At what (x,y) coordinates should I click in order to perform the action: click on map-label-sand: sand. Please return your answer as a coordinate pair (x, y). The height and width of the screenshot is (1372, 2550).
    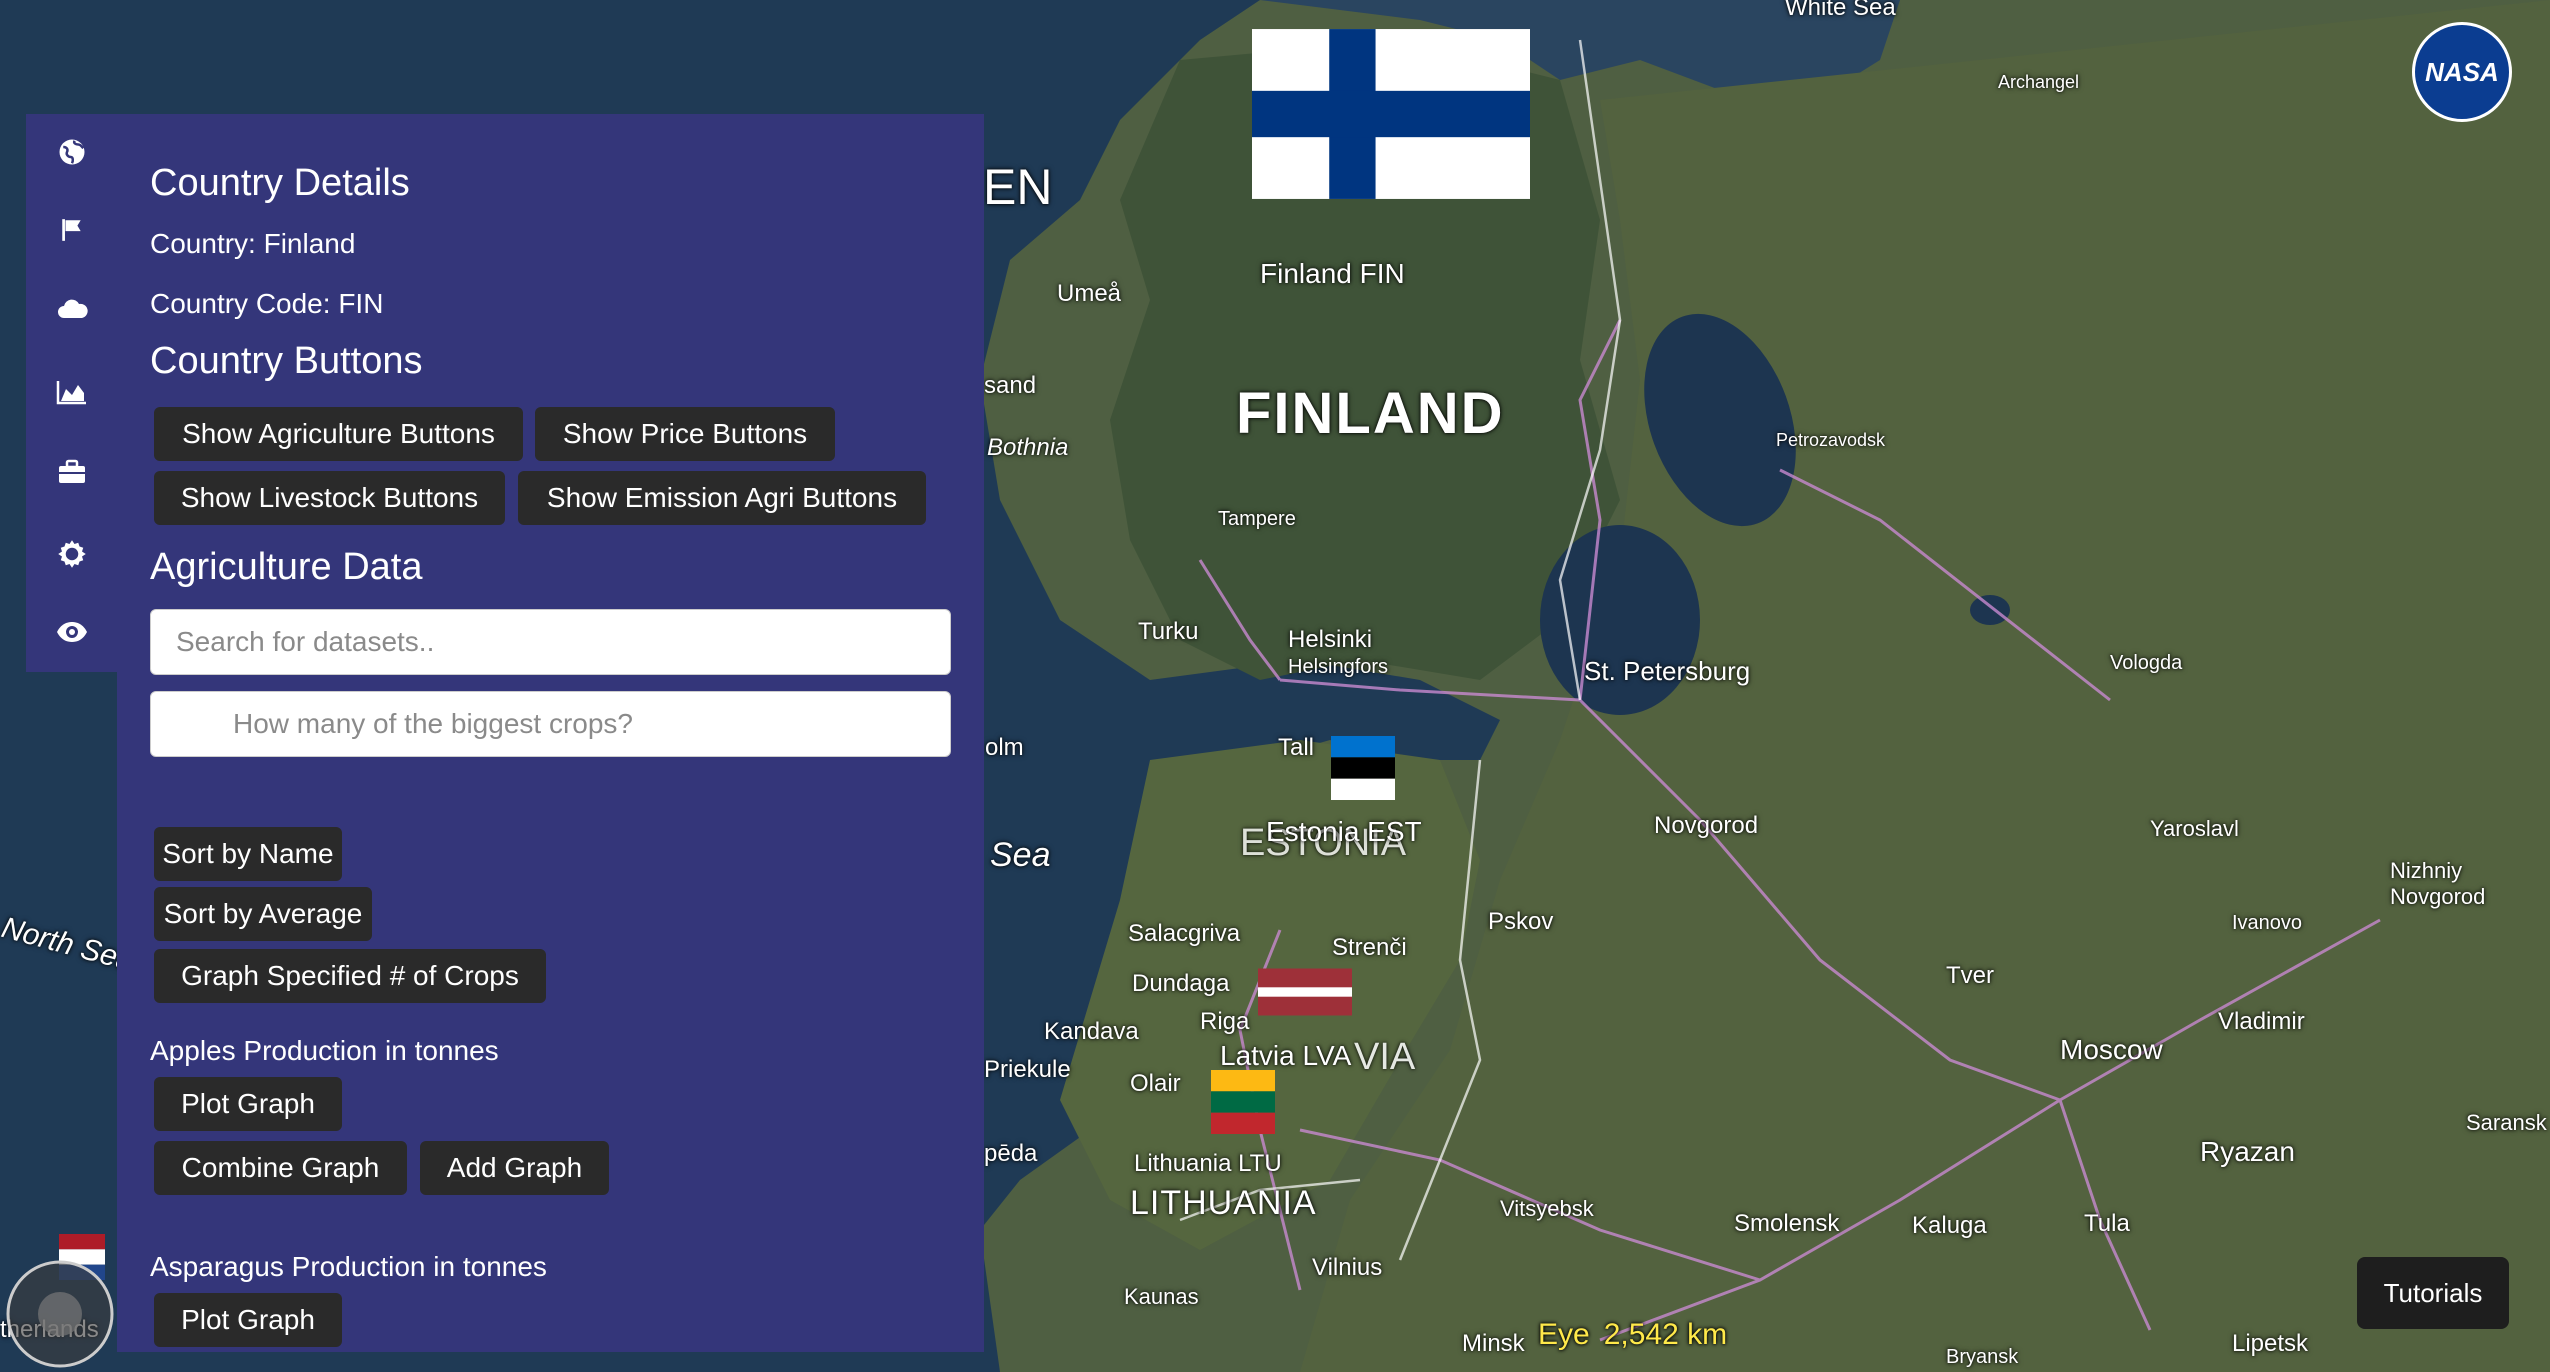
    Looking at the image, I should click on (1010, 385).